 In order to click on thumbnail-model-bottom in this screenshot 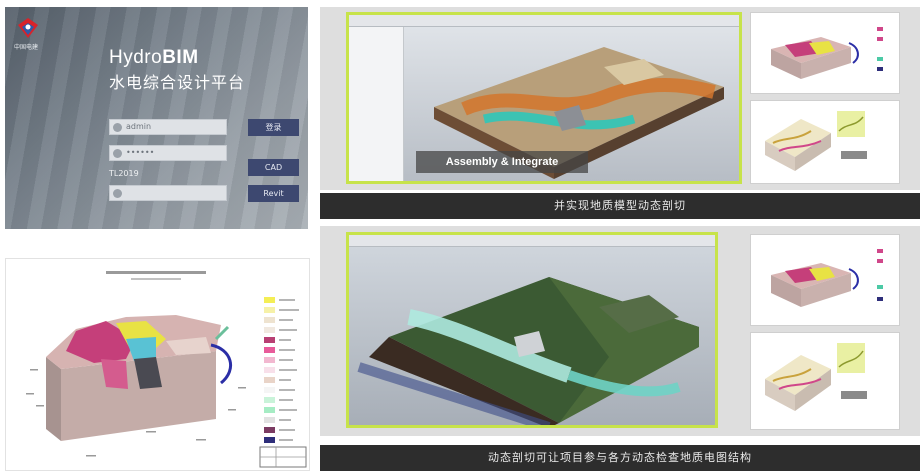, I will do `click(825, 280)`.